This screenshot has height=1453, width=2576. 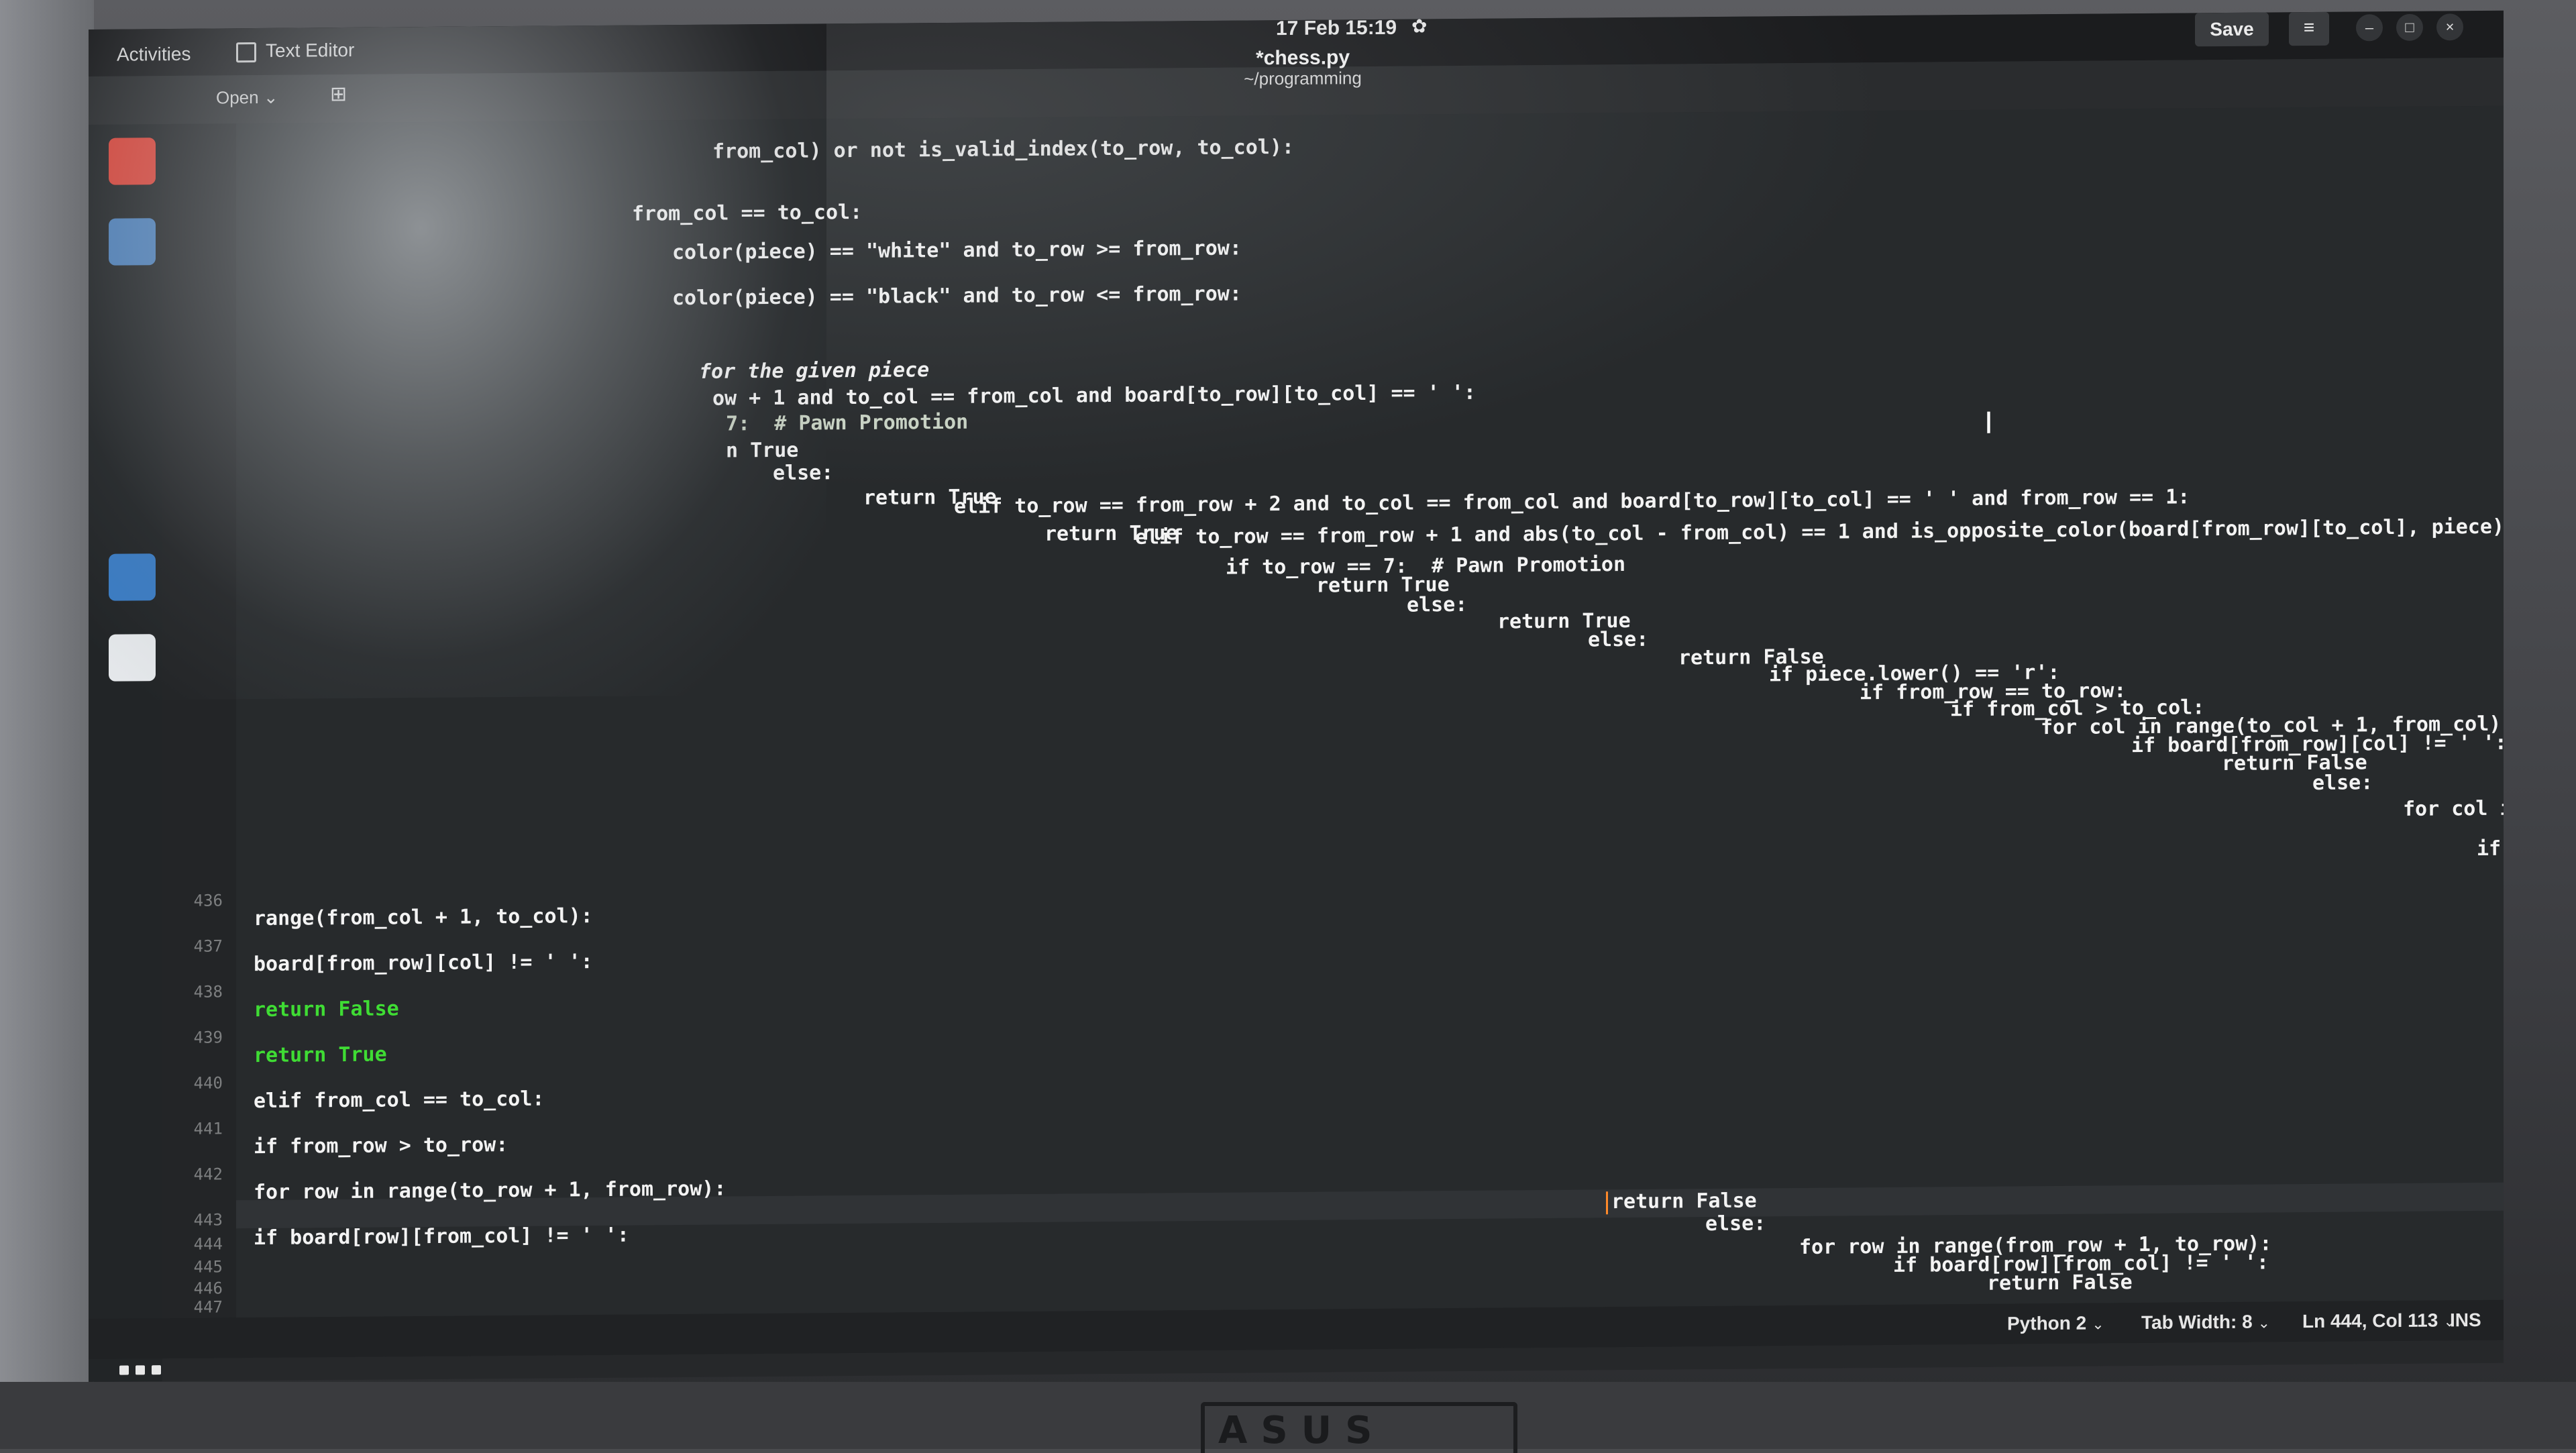 What do you see at coordinates (2370, 1320) in the screenshot?
I see `position-label: Ln 444, Col 113` at bounding box center [2370, 1320].